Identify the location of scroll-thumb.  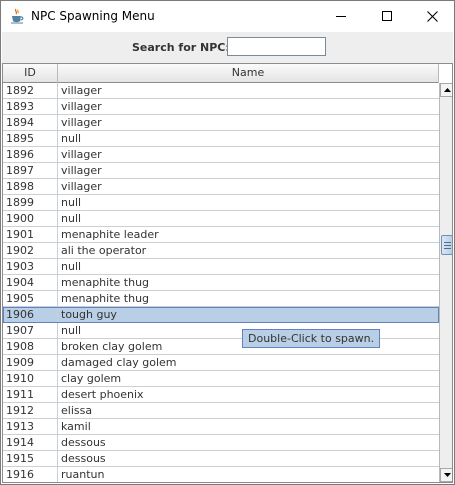
(446, 245).